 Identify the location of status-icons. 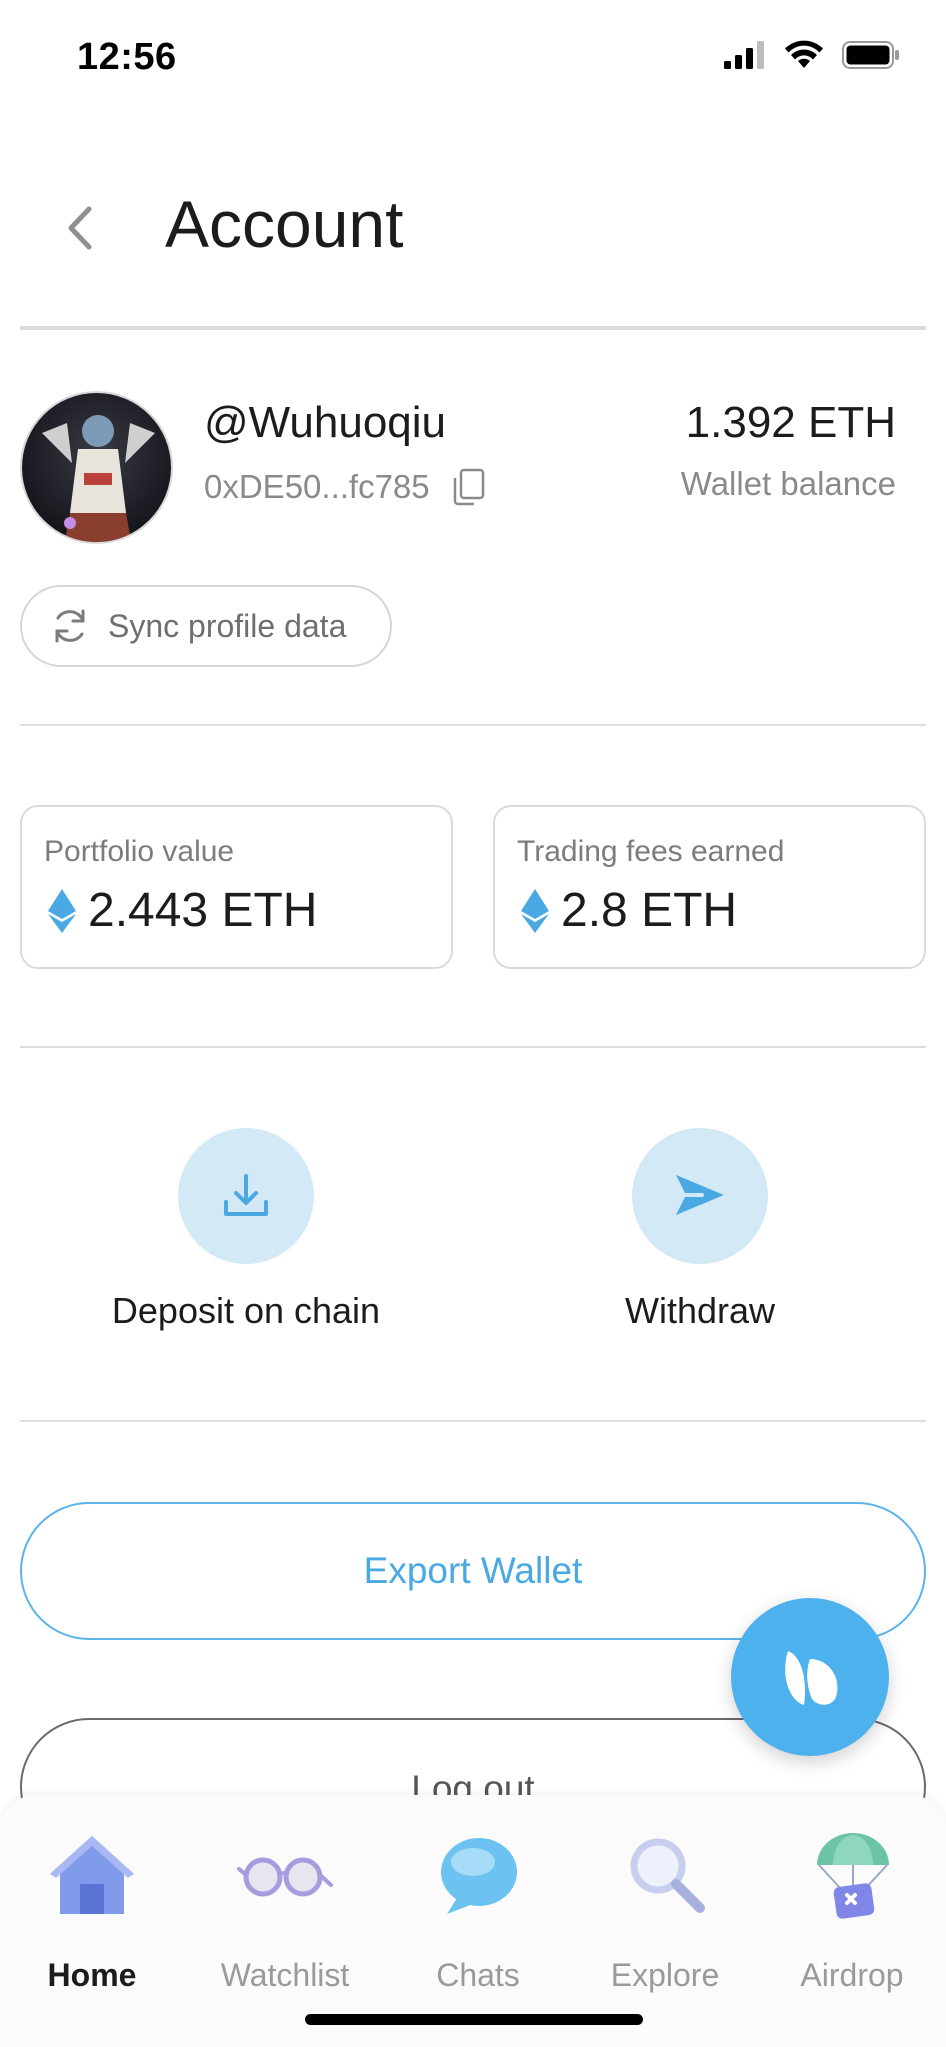
(812, 55).